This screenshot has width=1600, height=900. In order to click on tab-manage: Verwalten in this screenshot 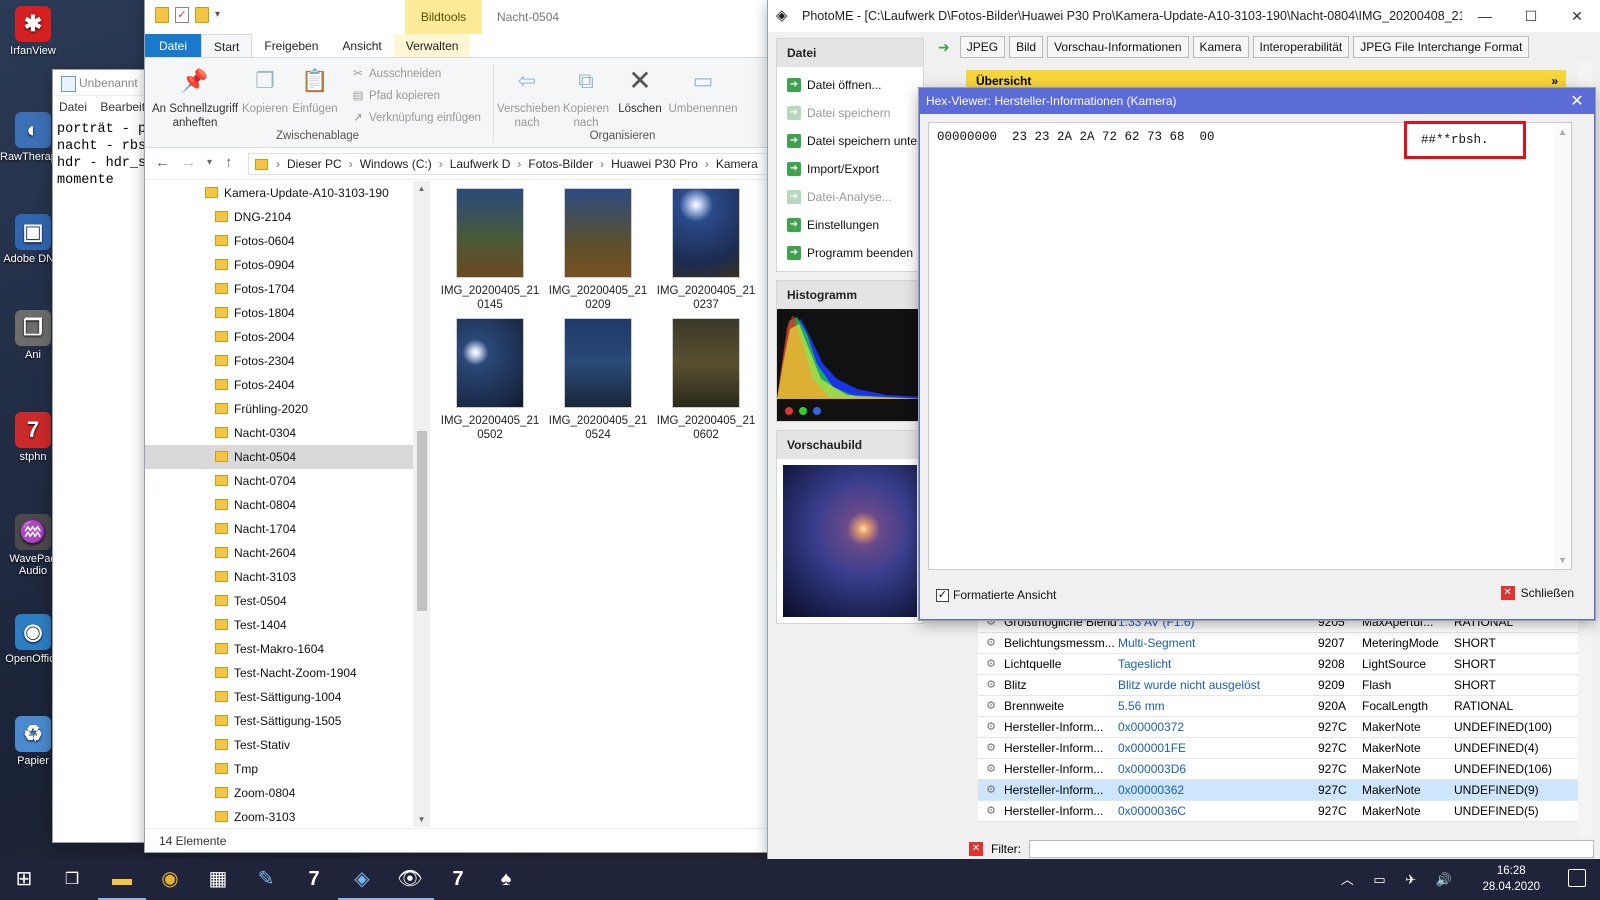, I will do `click(432, 45)`.